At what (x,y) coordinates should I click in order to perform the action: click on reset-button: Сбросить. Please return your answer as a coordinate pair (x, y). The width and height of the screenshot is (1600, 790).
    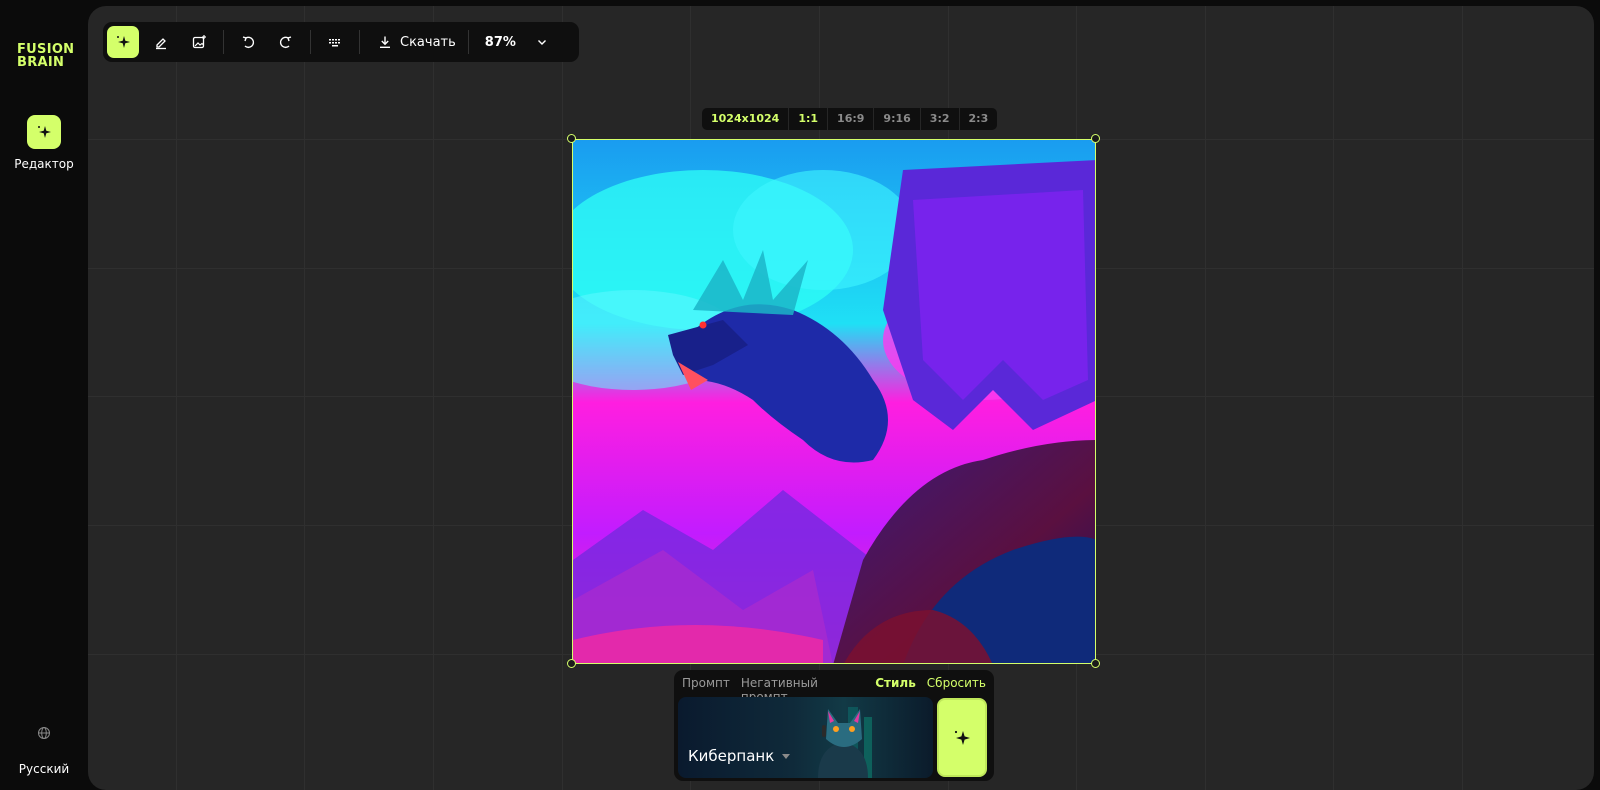
    Looking at the image, I should click on (956, 685).